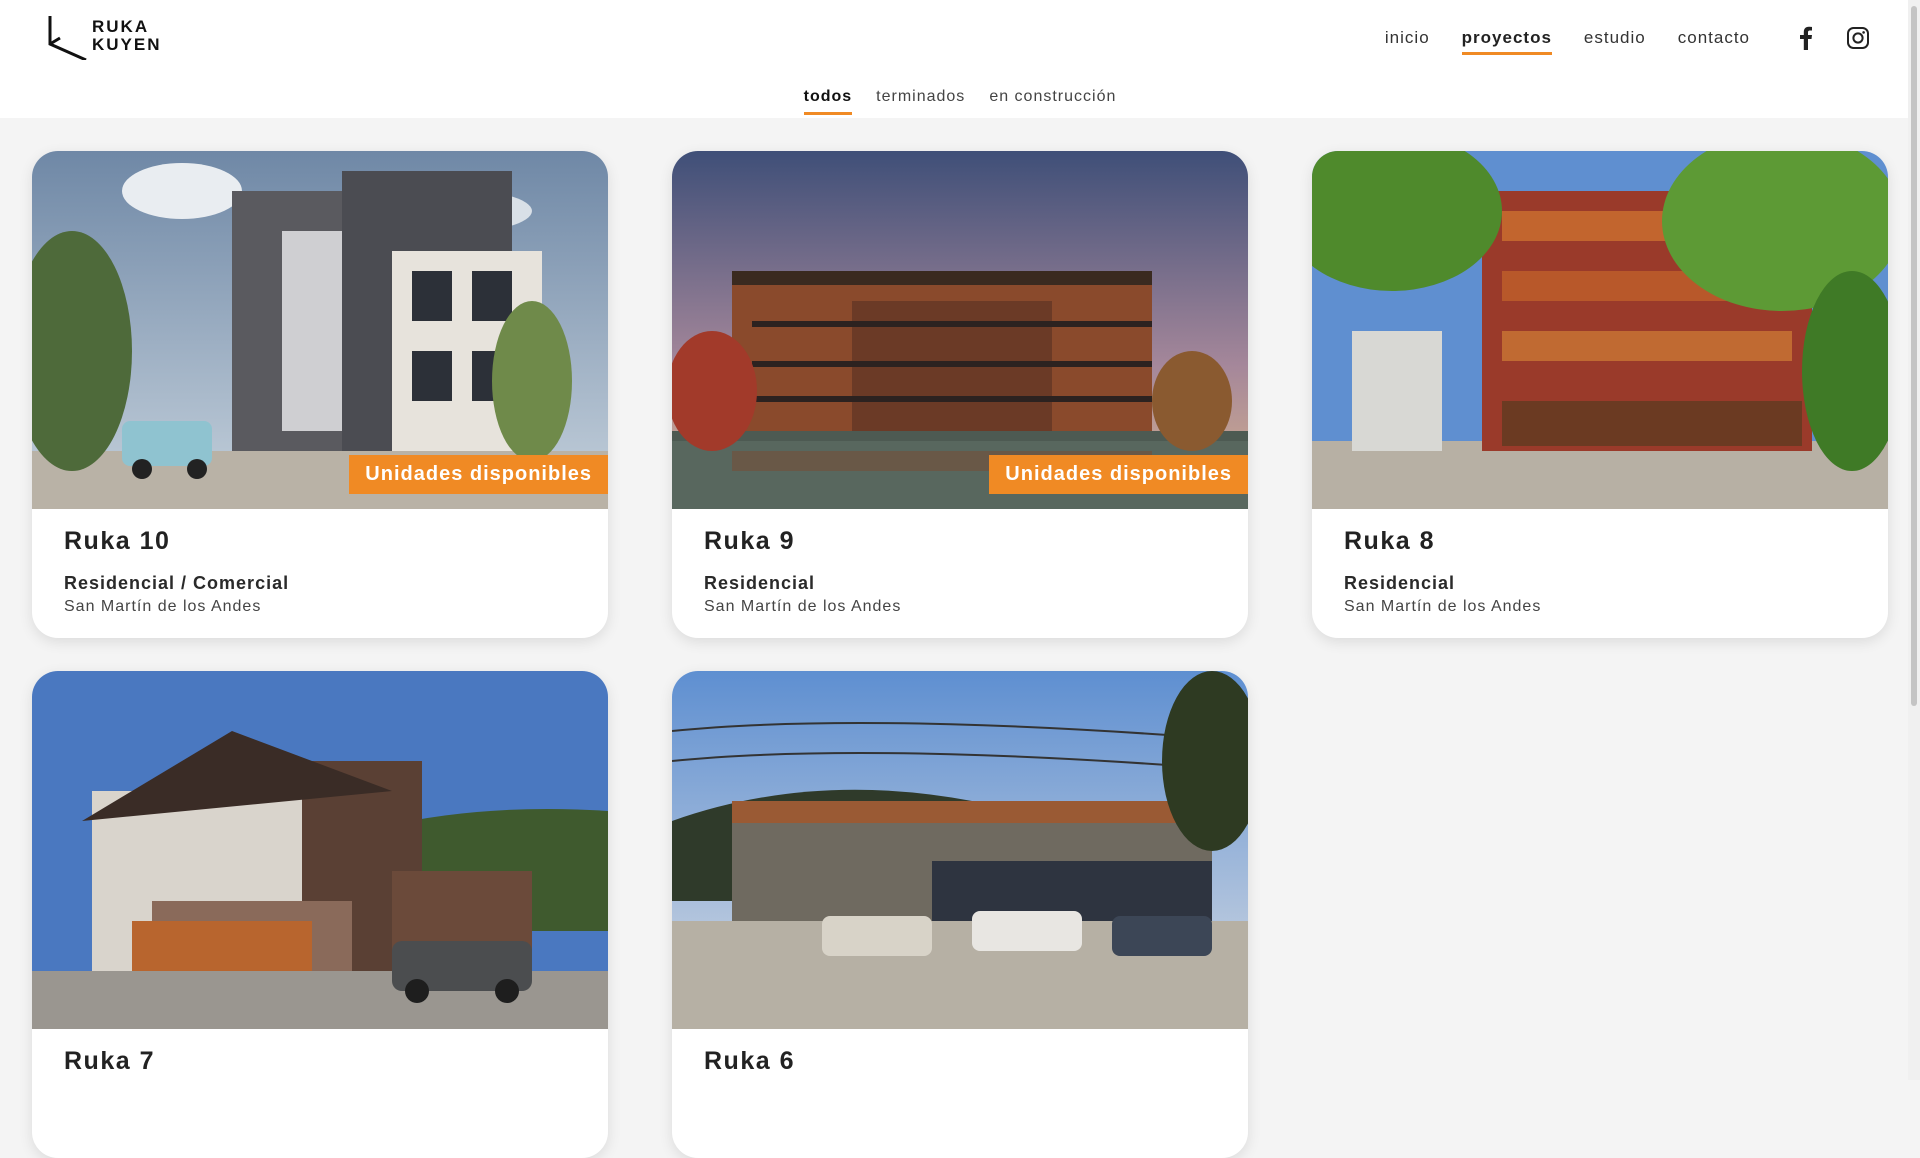 This screenshot has width=1920, height=1158. I want to click on project-filters: todos terminados en construcción, so click(960, 101).